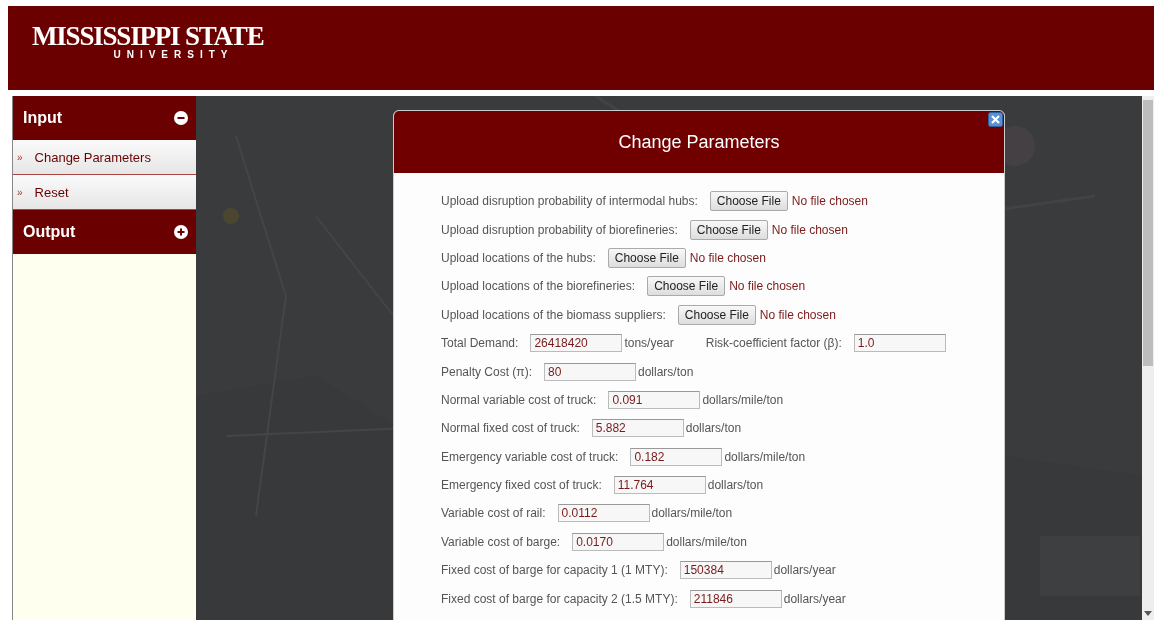 The width and height of the screenshot is (1154, 620). What do you see at coordinates (576, 343) in the screenshot?
I see `input-field: 26418420` at bounding box center [576, 343].